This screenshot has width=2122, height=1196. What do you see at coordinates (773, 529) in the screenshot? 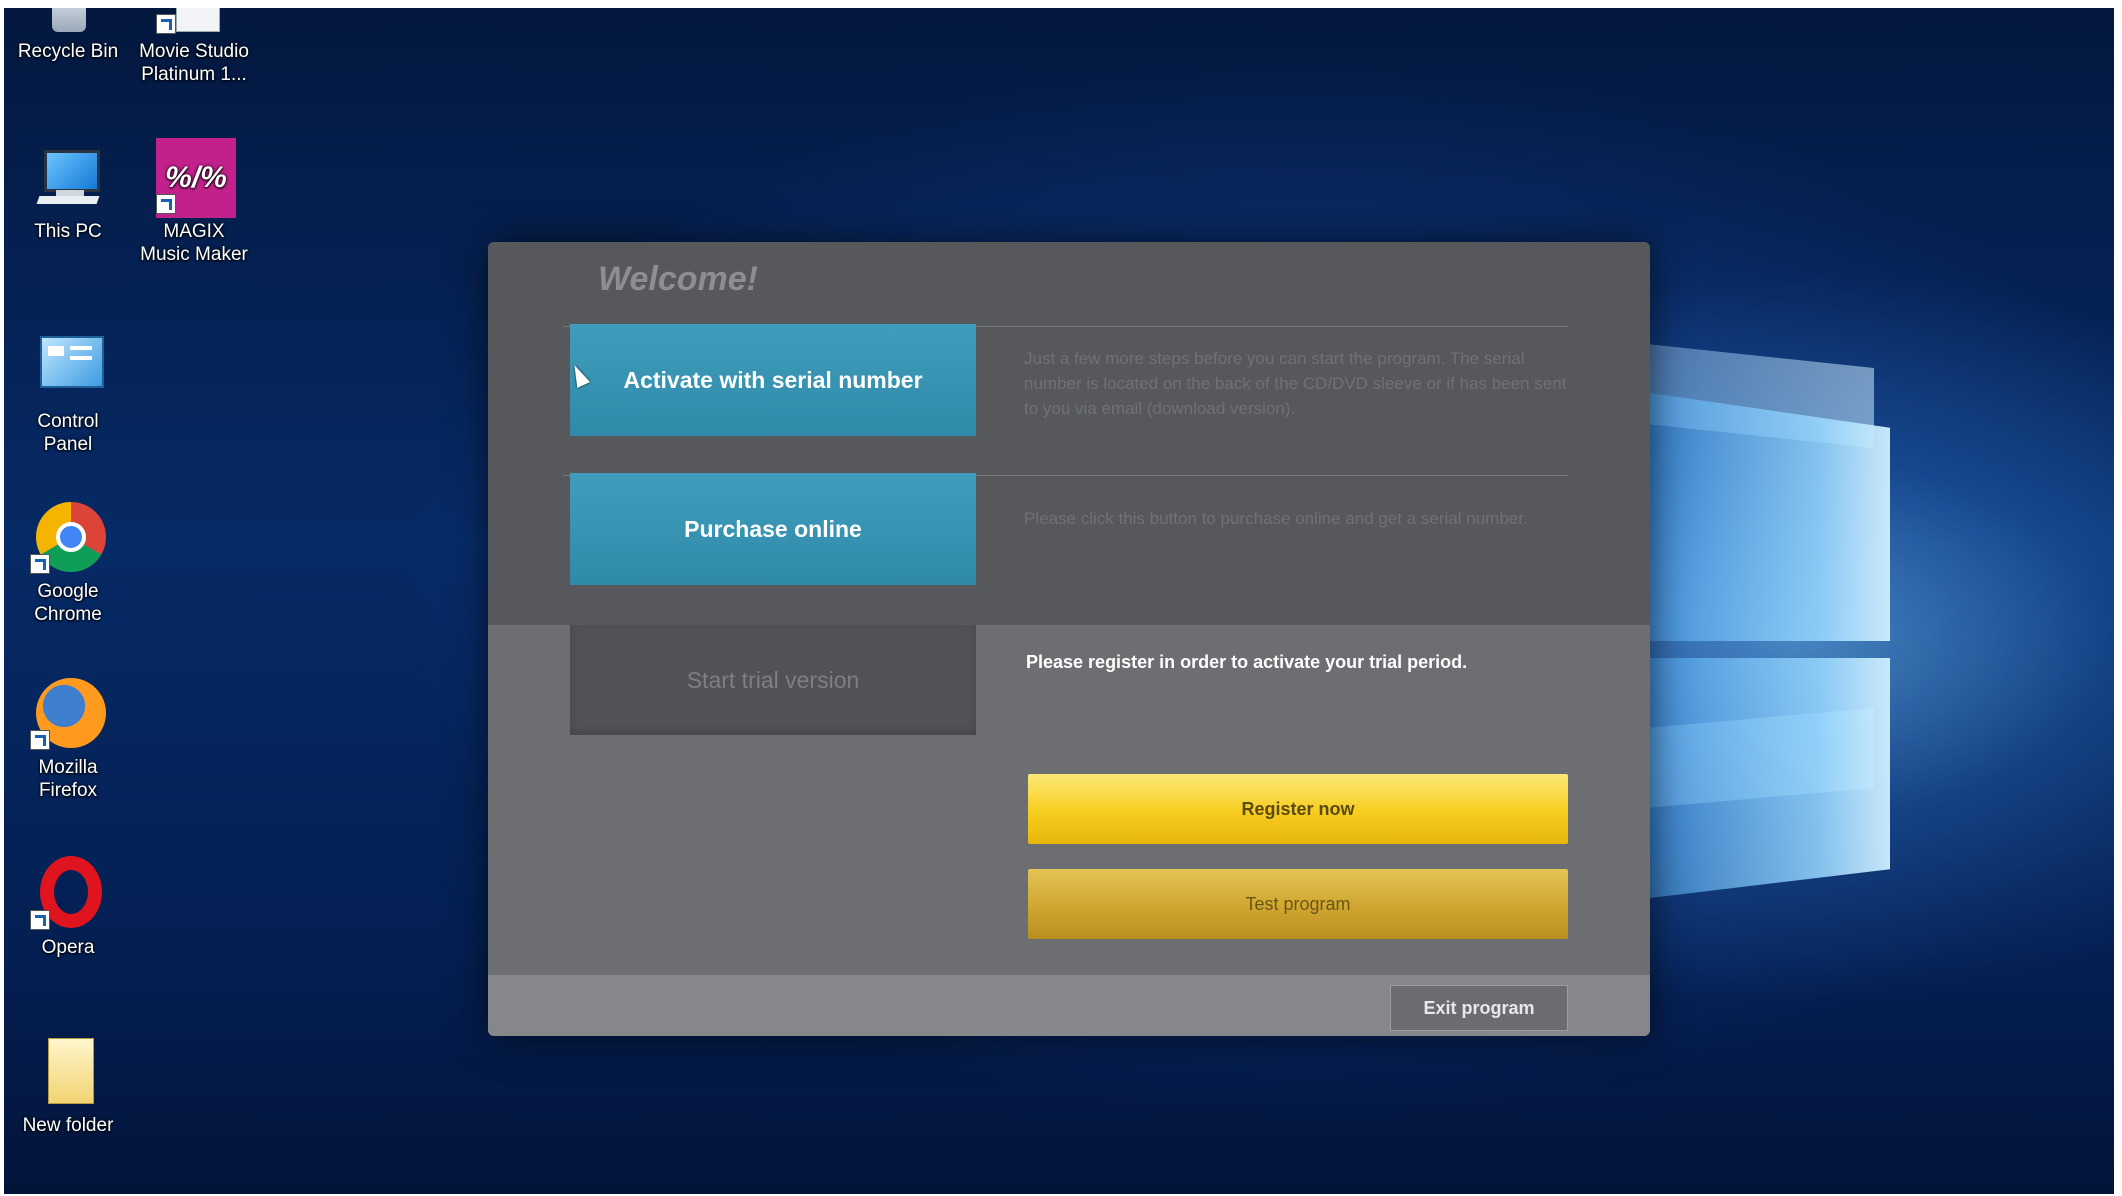
I see `purchase-online-button: Purchase online` at bounding box center [773, 529].